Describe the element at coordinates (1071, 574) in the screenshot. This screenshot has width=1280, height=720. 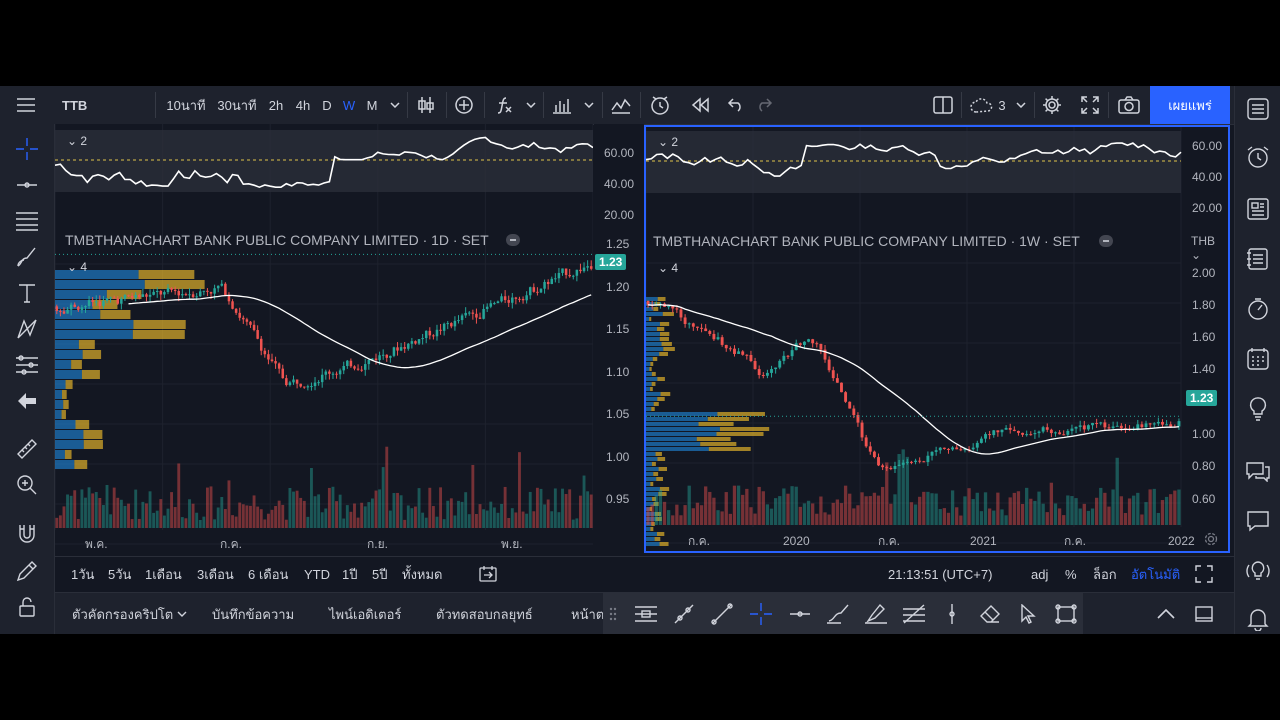
I see `percent-toggle: %` at that location.